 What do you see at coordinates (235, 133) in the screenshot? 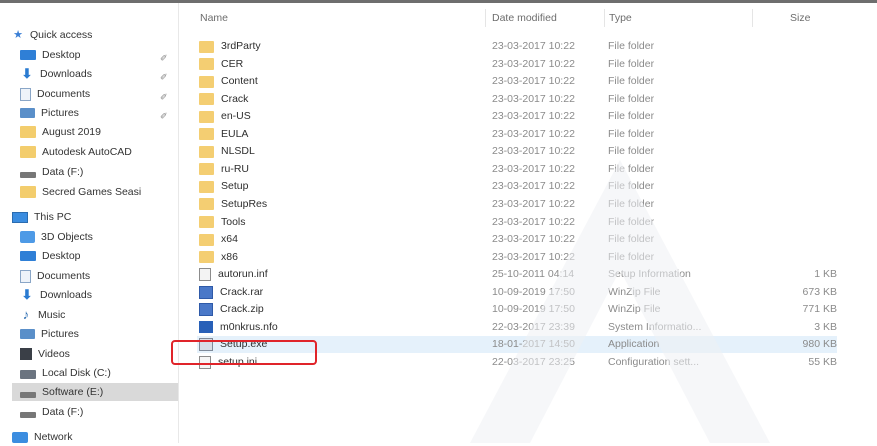
I see `file-name: EULA` at bounding box center [235, 133].